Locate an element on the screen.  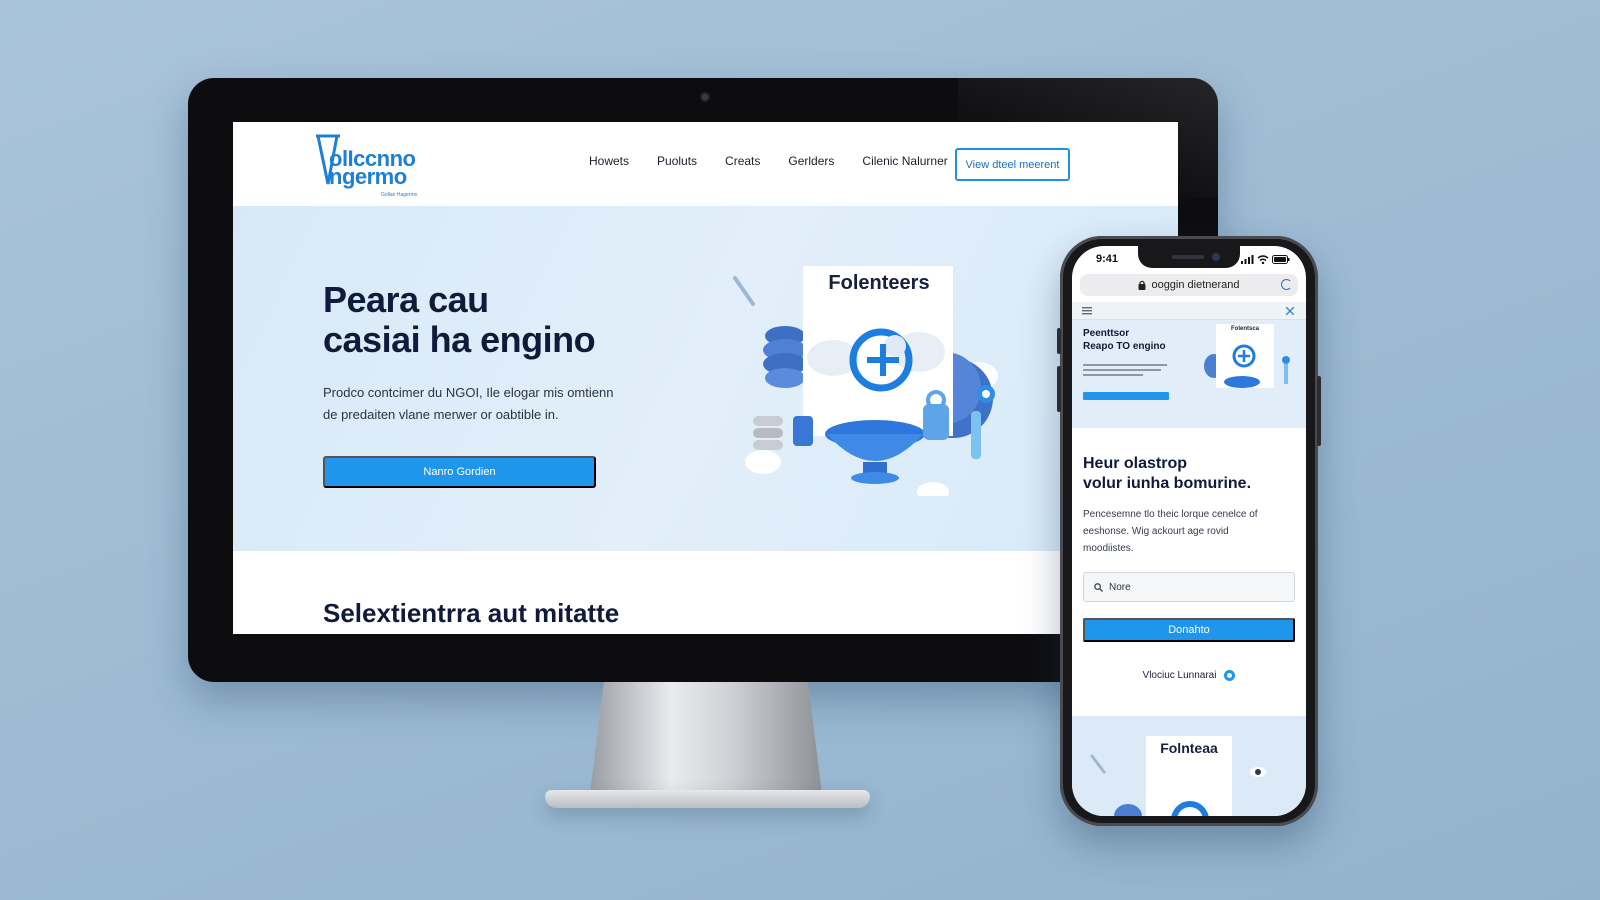
mobile-secondary-link-label: Vlociuc Lunnarai is located at coordinates (1179, 675).